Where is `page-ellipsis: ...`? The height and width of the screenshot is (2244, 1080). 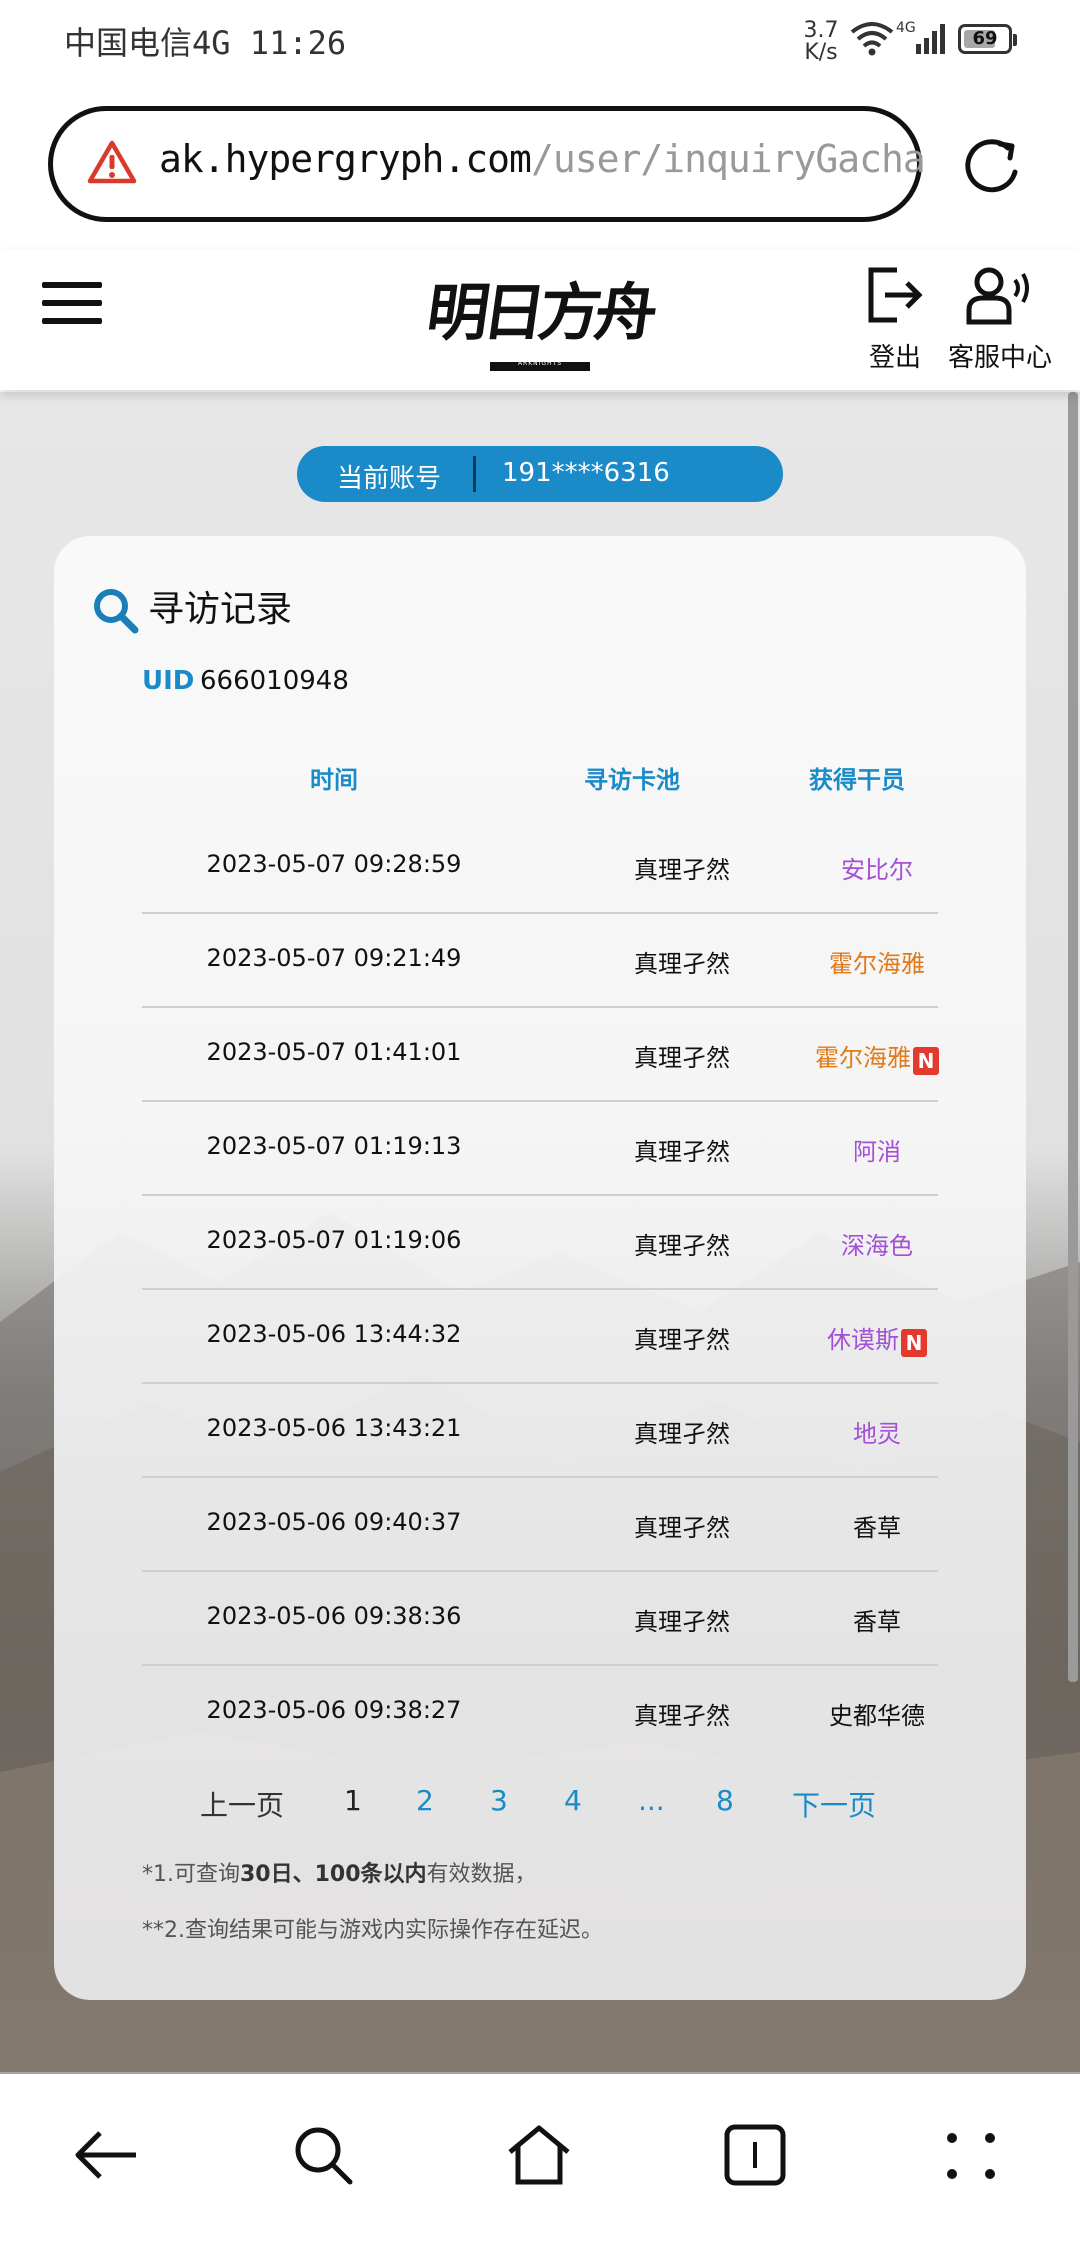 page-ellipsis: ... is located at coordinates (651, 1800).